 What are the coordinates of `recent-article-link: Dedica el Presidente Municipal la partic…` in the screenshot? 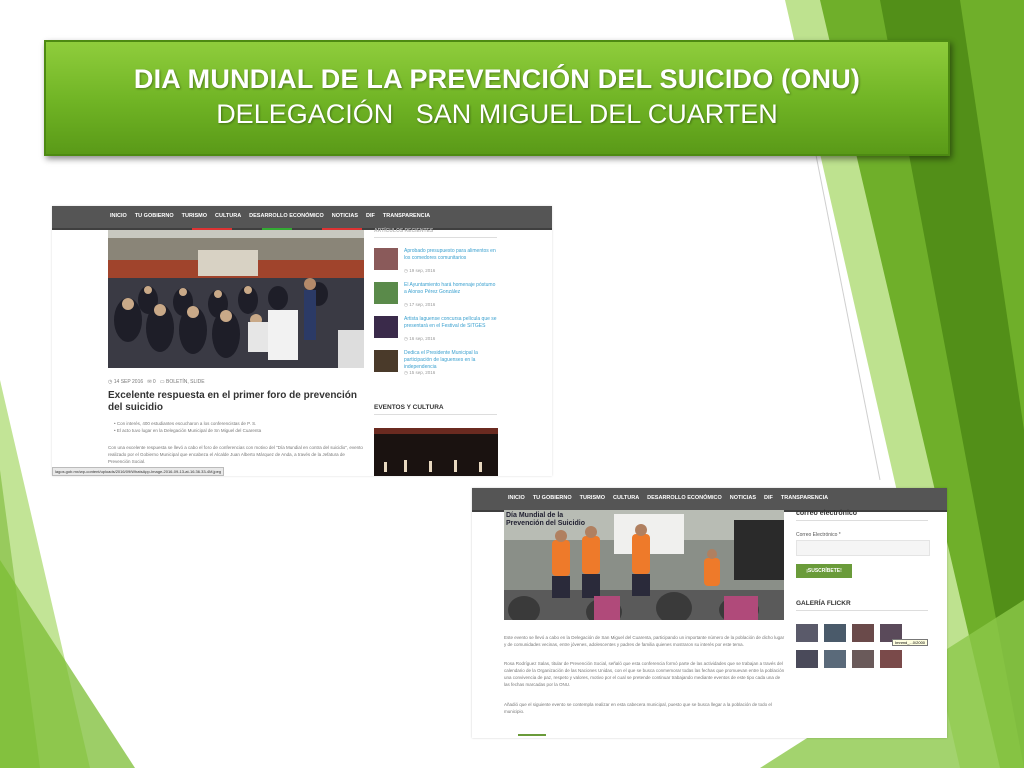 It's located at (451, 360).